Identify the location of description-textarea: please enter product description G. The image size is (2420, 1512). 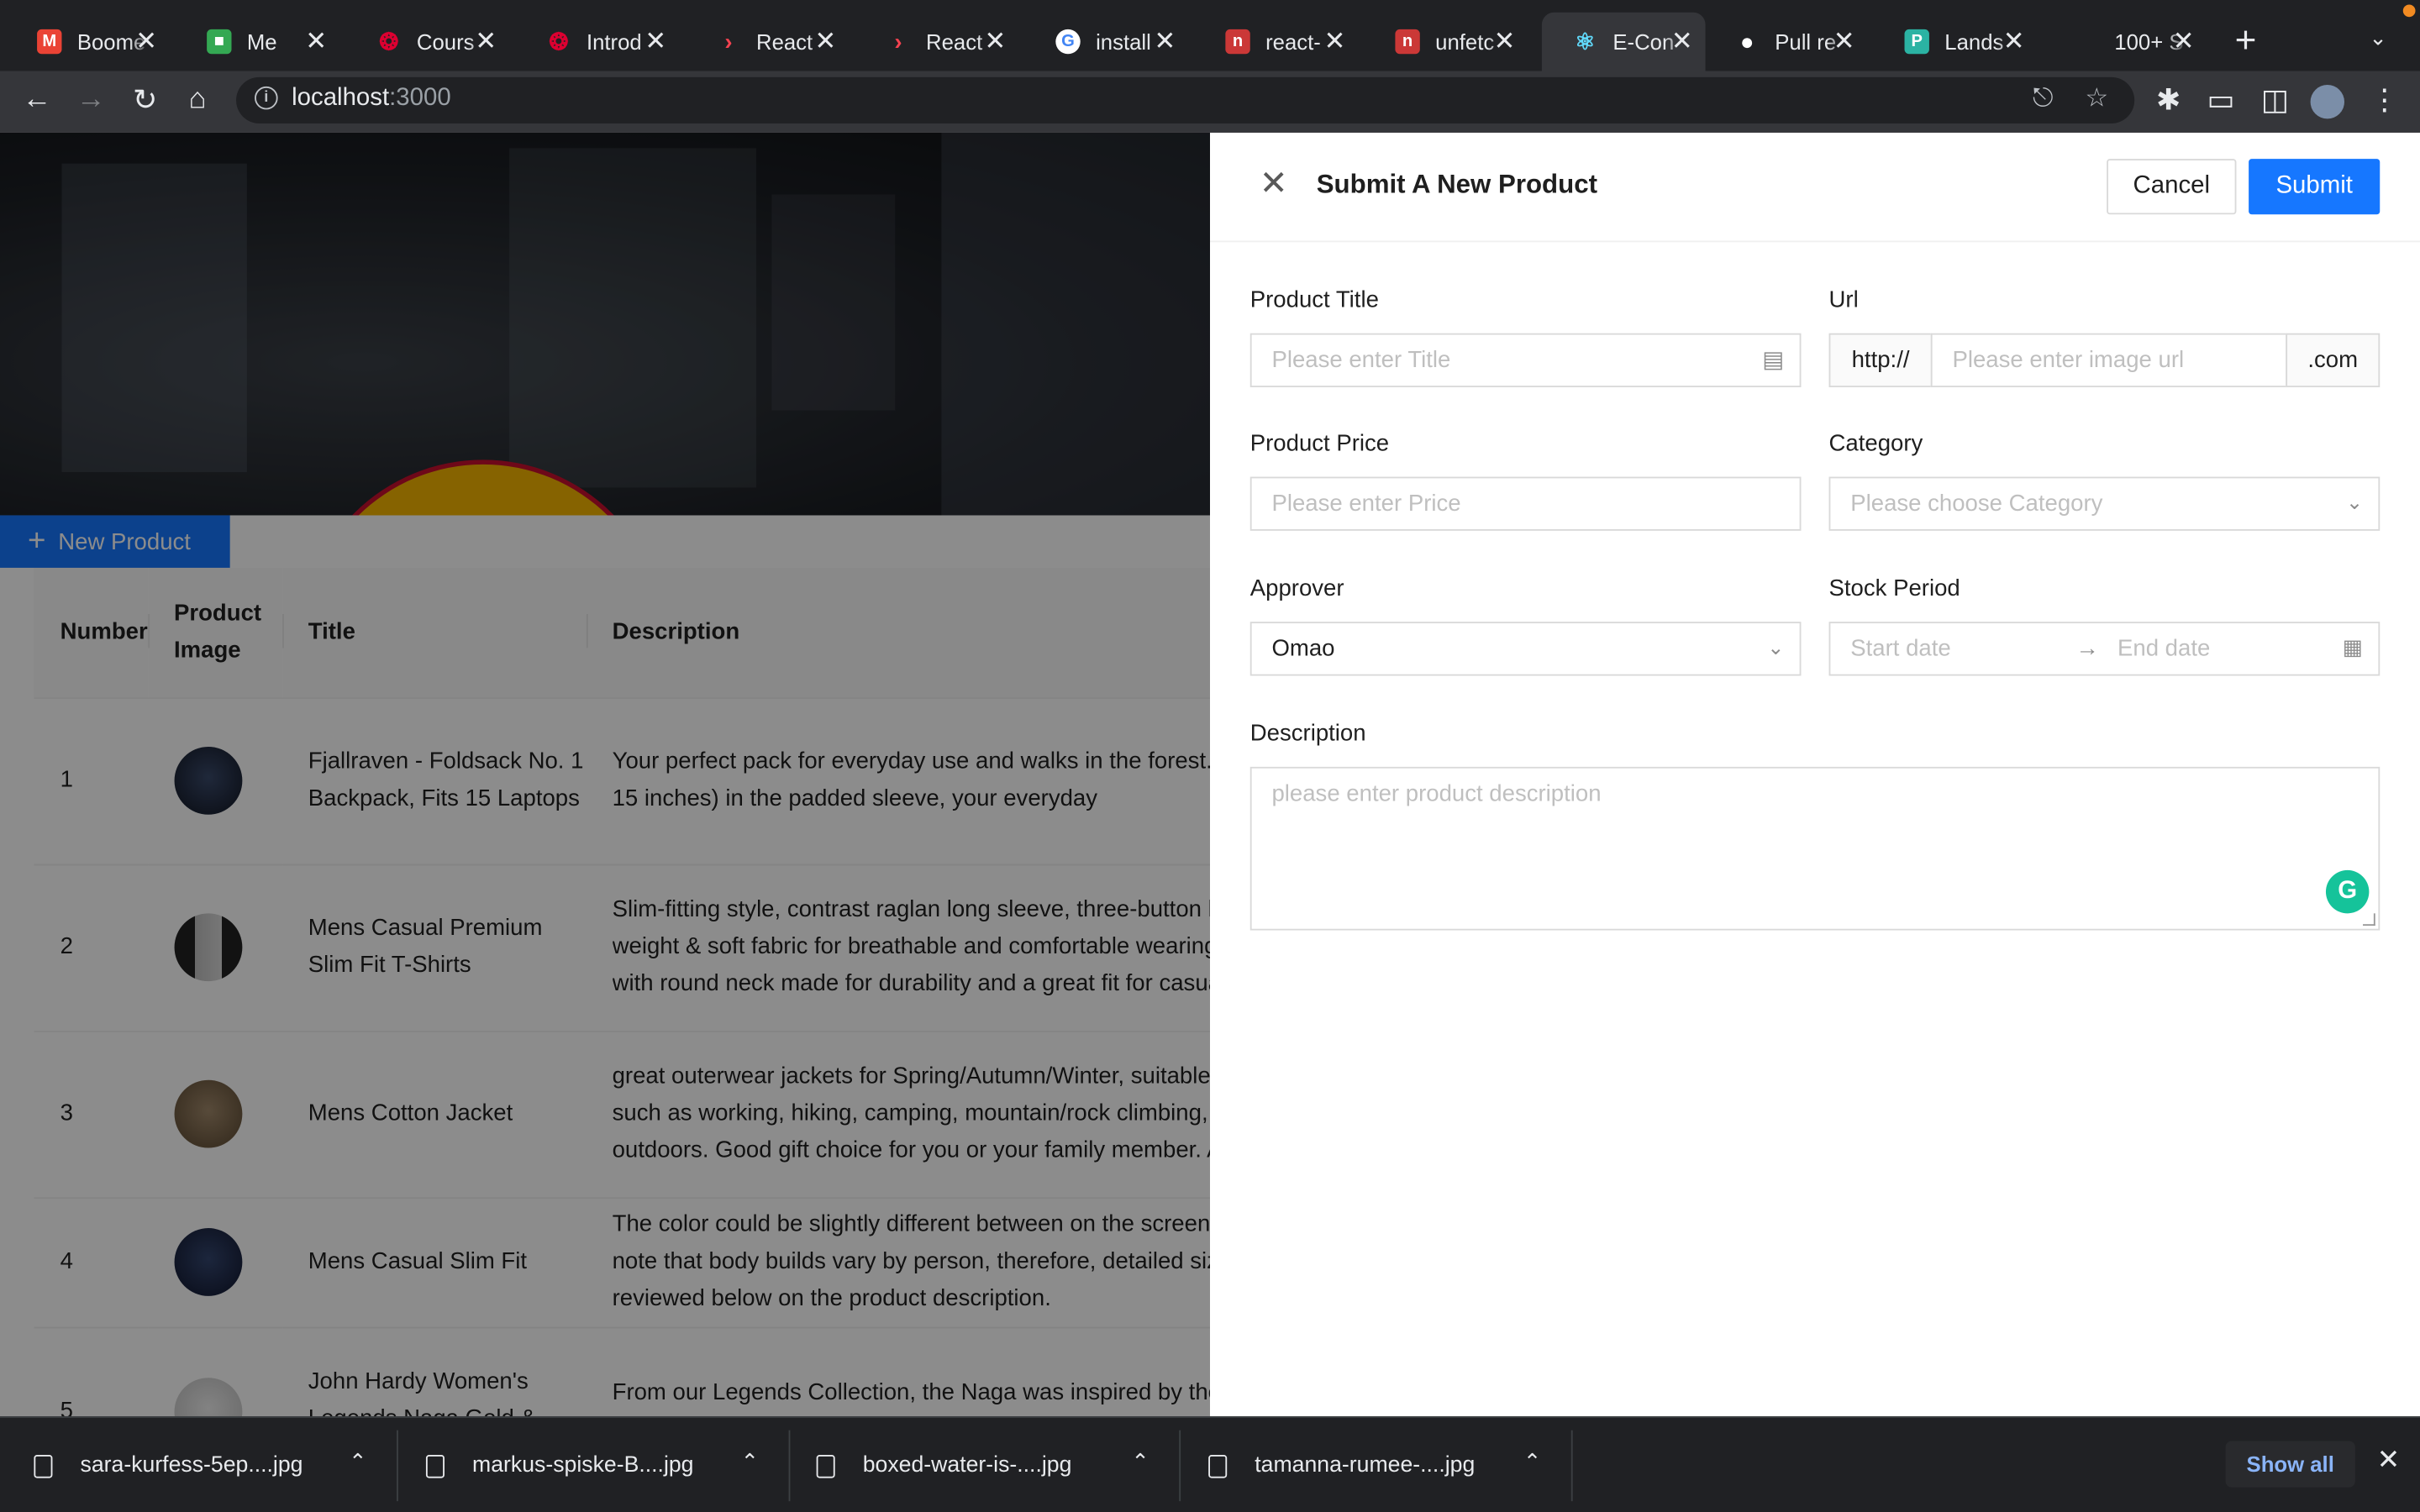
(1815, 848).